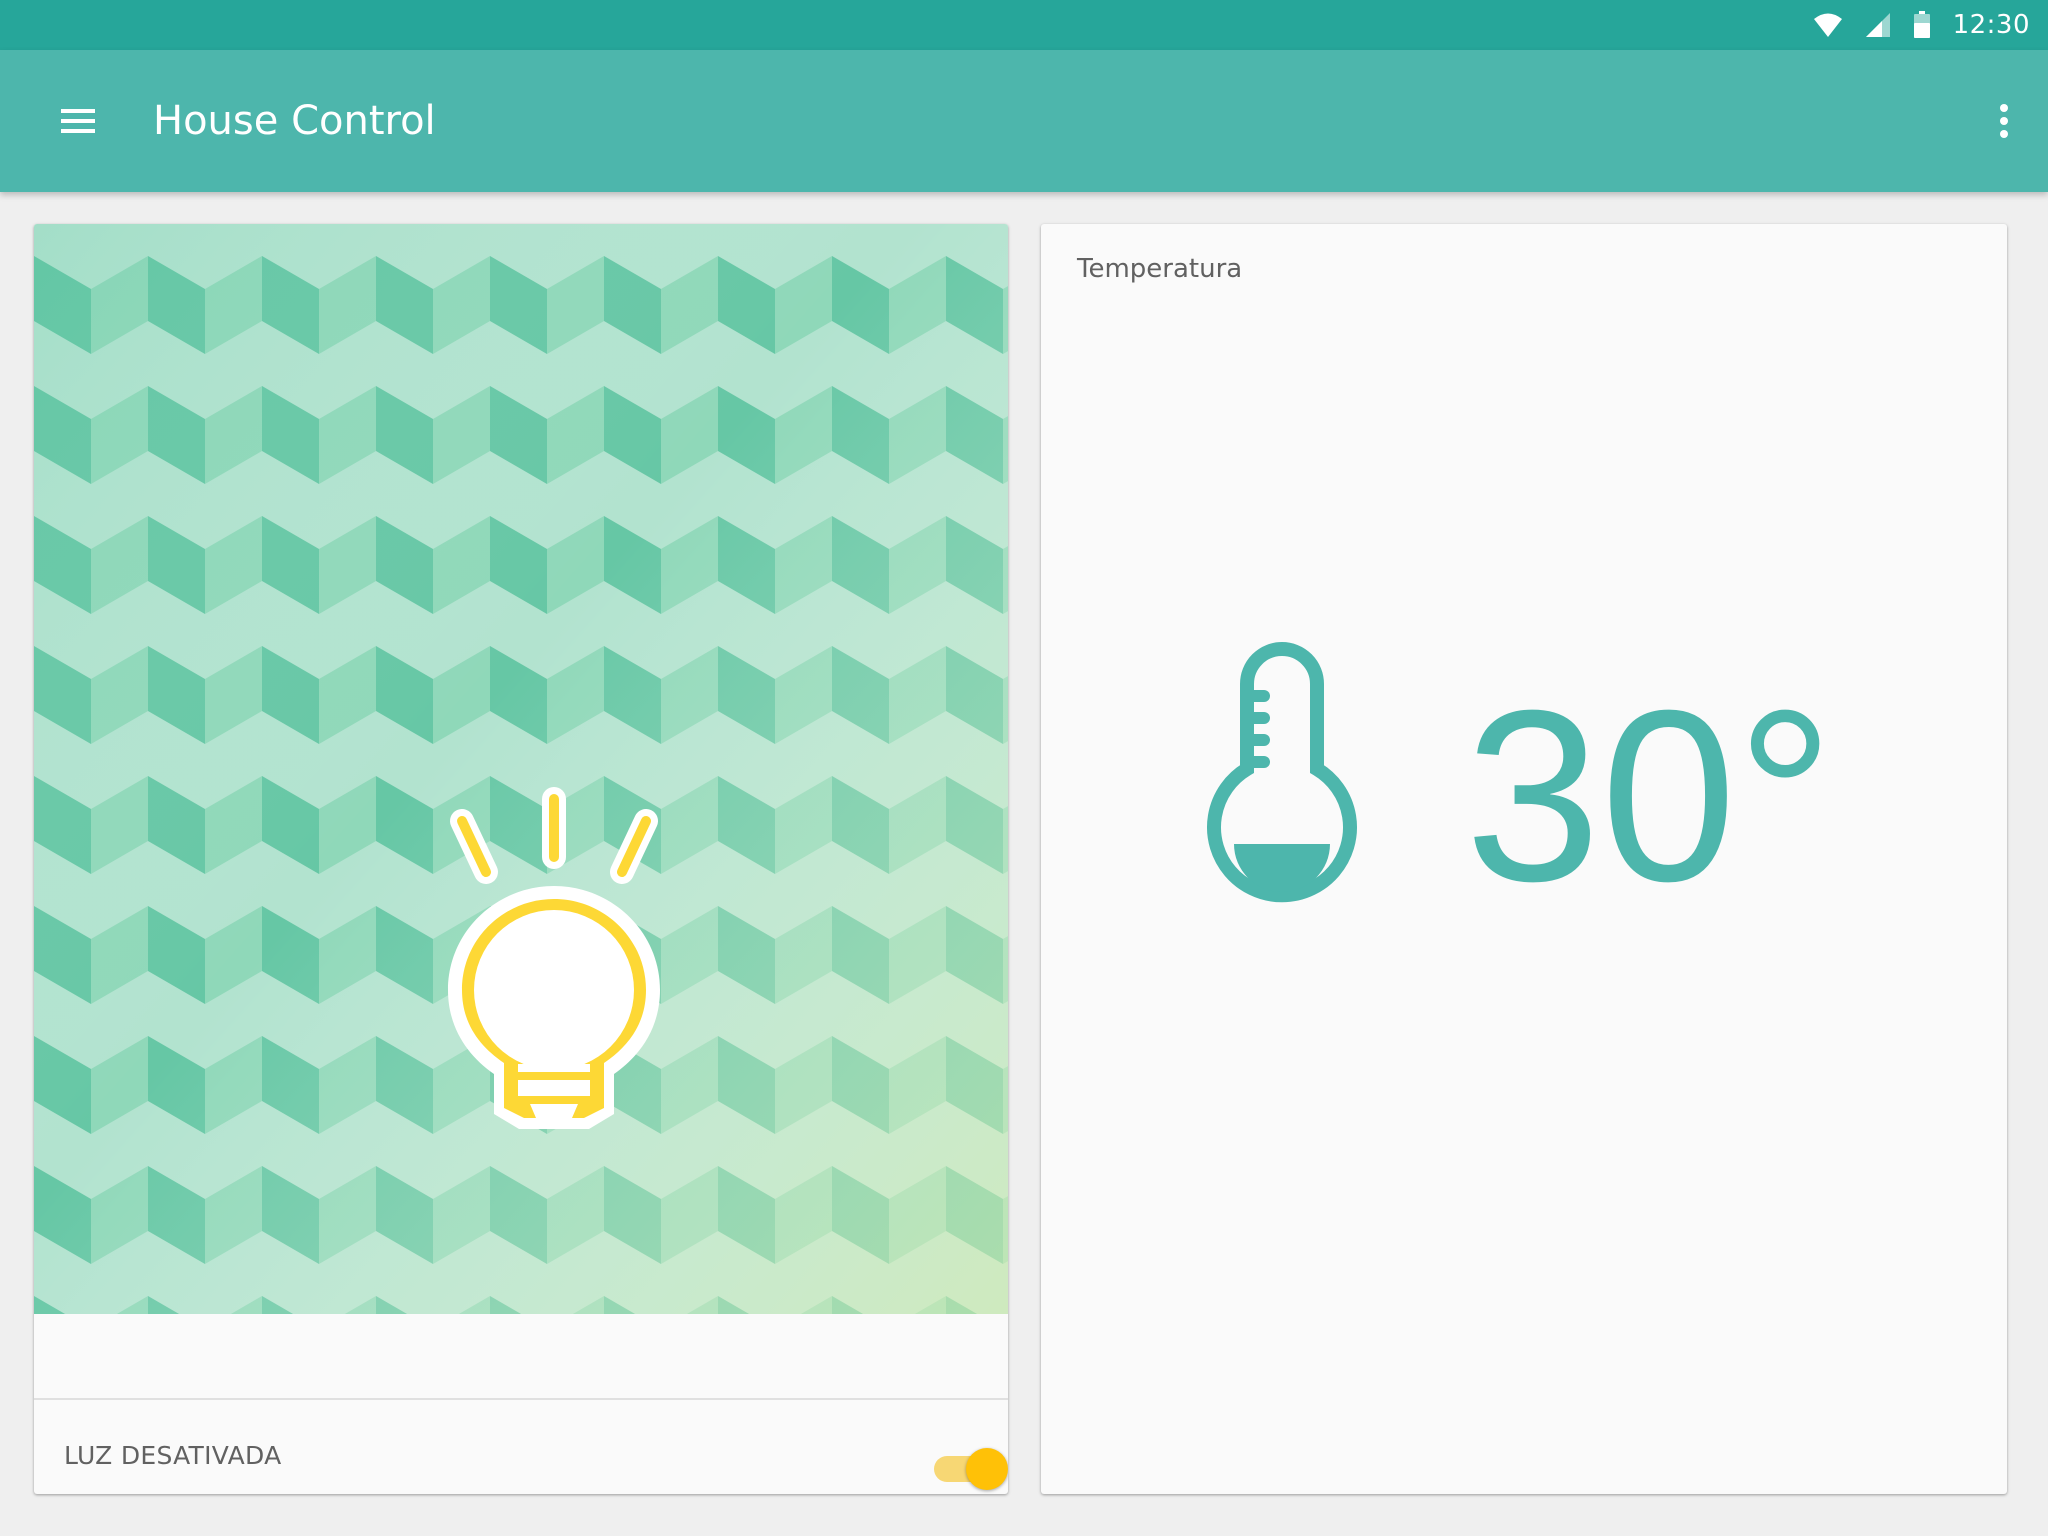 The image size is (2048, 1536). What do you see at coordinates (521, 1399) in the screenshot?
I see `card-divider` at bounding box center [521, 1399].